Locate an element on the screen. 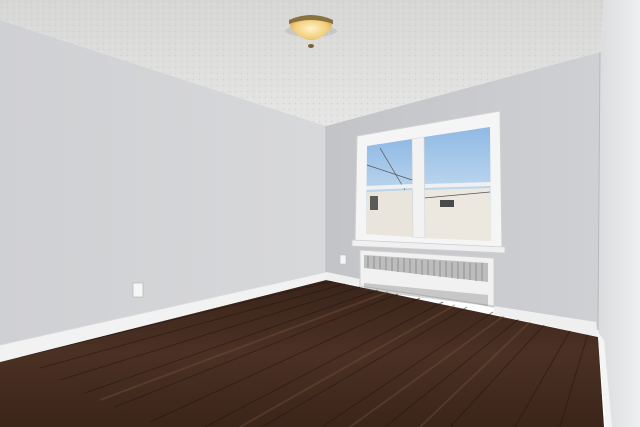 The width and height of the screenshot is (640, 427). wall-outlet-left is located at coordinates (138, 290).